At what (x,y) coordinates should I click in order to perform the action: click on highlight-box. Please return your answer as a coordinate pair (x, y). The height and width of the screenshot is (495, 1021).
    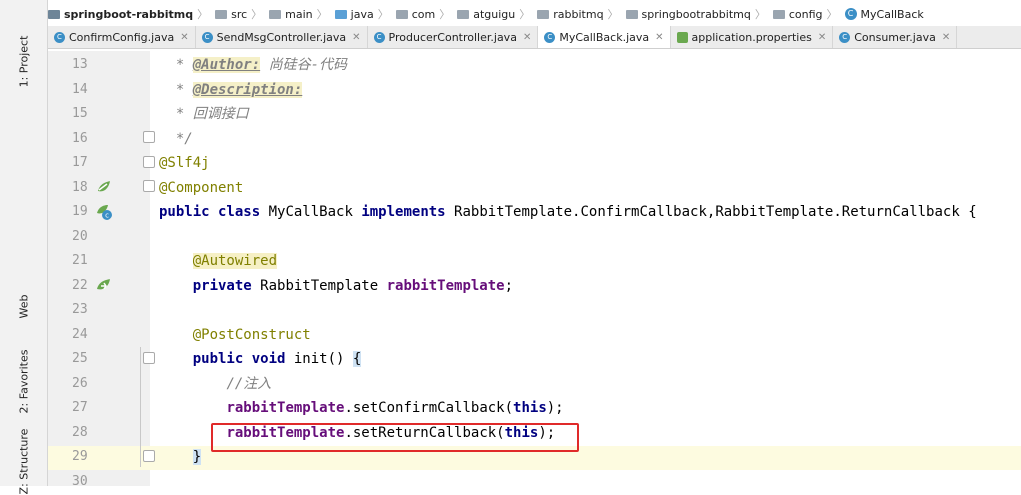
    Looking at the image, I should click on (395, 437).